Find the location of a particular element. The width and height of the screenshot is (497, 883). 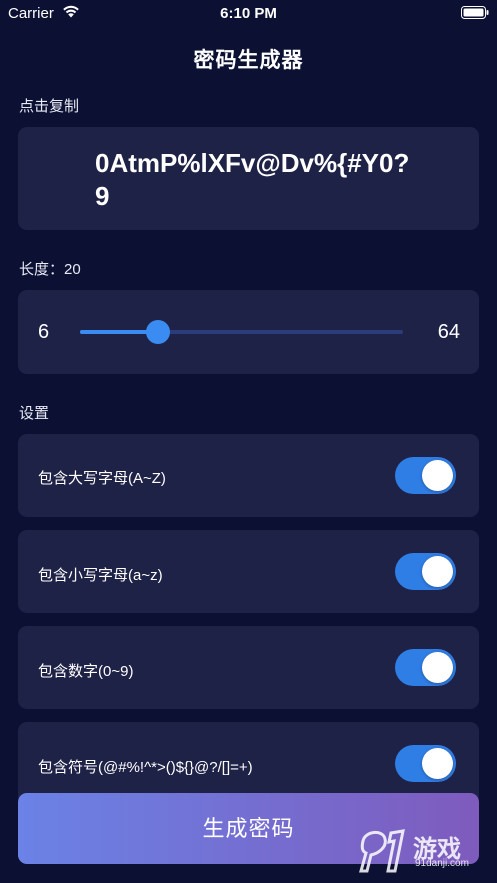

clock: 6:10 PM is located at coordinates (248, 13).